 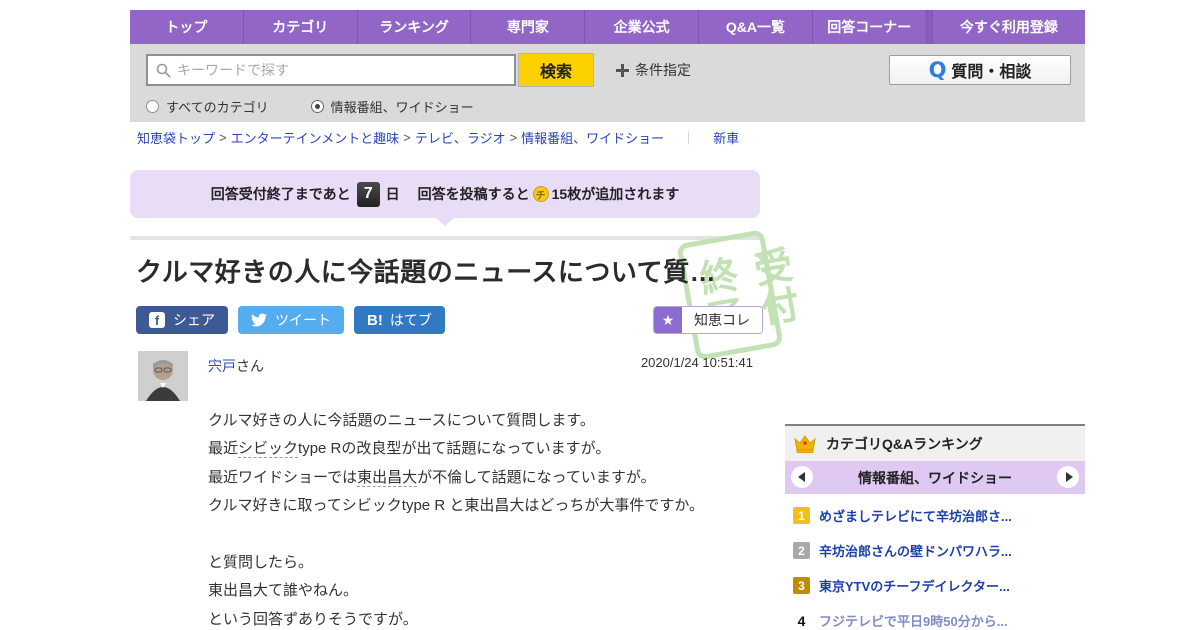 What do you see at coordinates (341, 70) in the screenshot?
I see `search-input` at bounding box center [341, 70].